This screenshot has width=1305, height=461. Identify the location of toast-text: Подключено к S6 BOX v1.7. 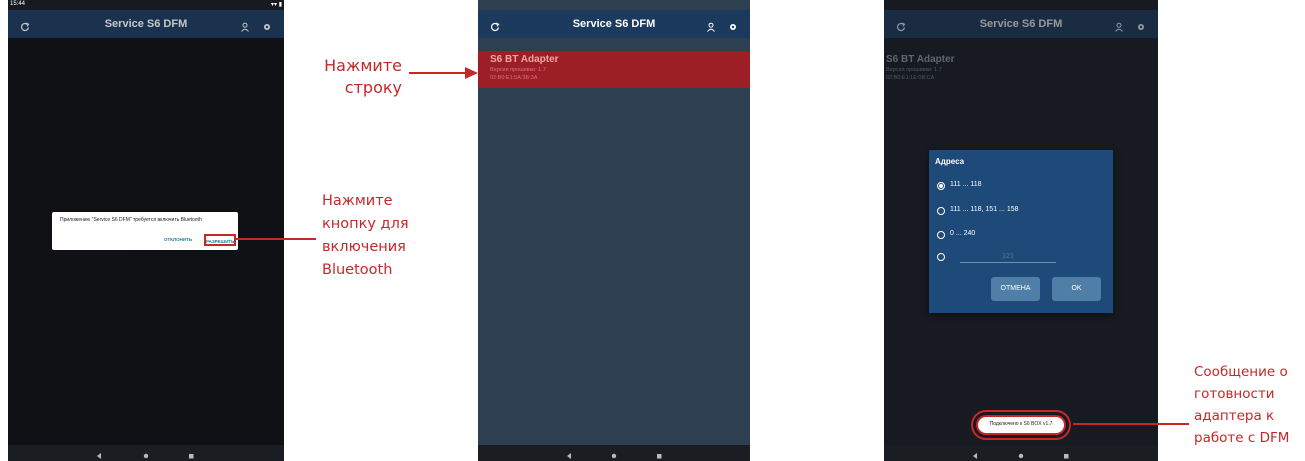
(1021, 424).